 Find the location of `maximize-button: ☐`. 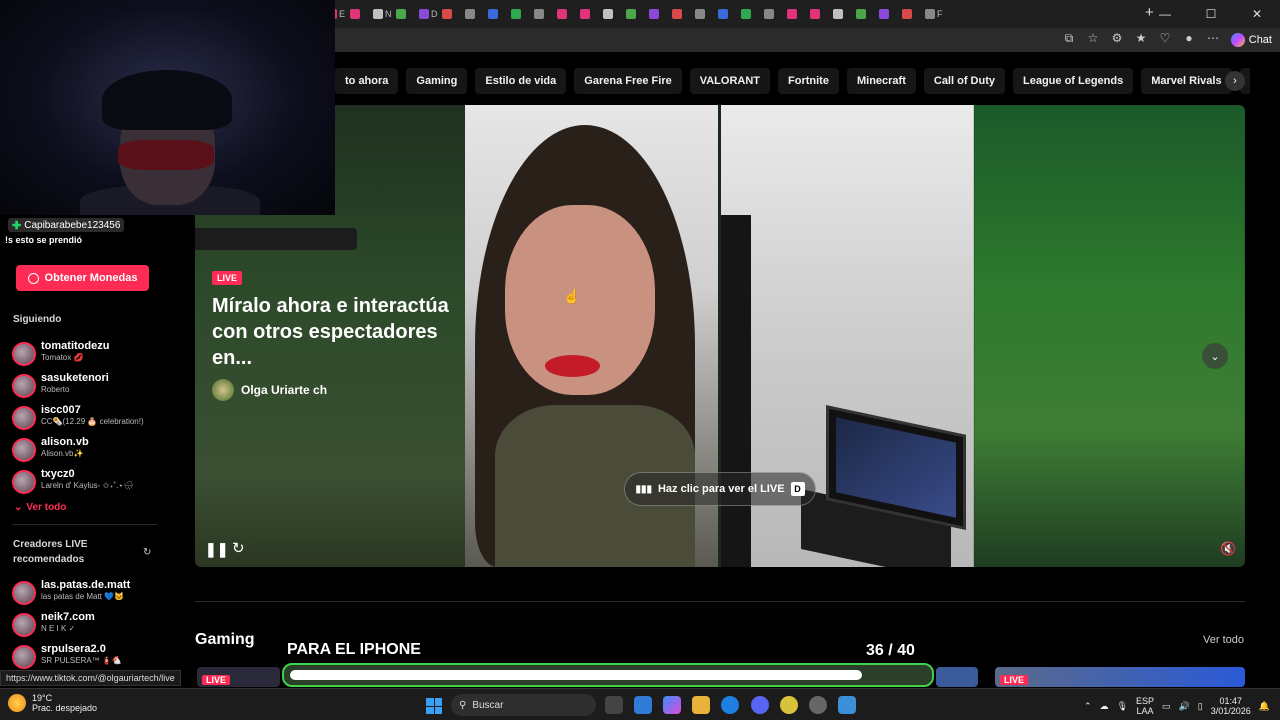

maximize-button: ☐ is located at coordinates (1211, 14).